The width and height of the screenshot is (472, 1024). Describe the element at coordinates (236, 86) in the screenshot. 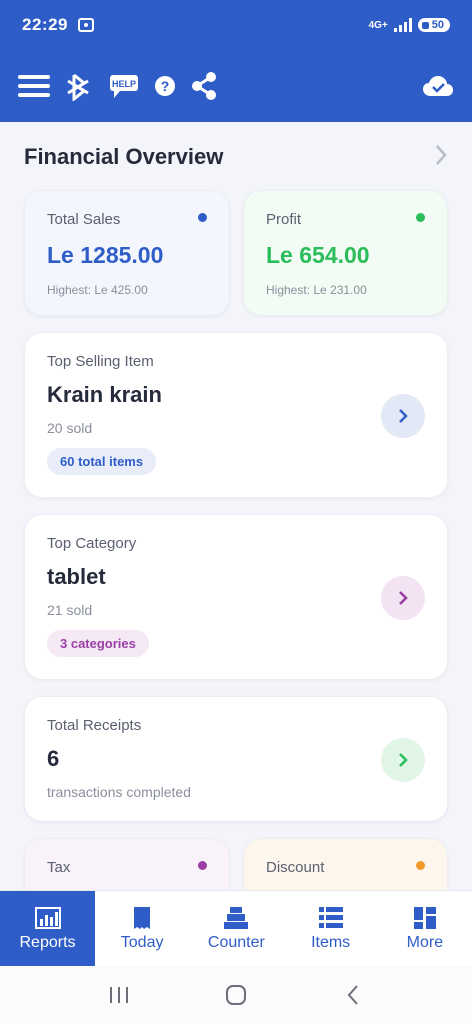

I see `app-bar: HELP ?` at that location.